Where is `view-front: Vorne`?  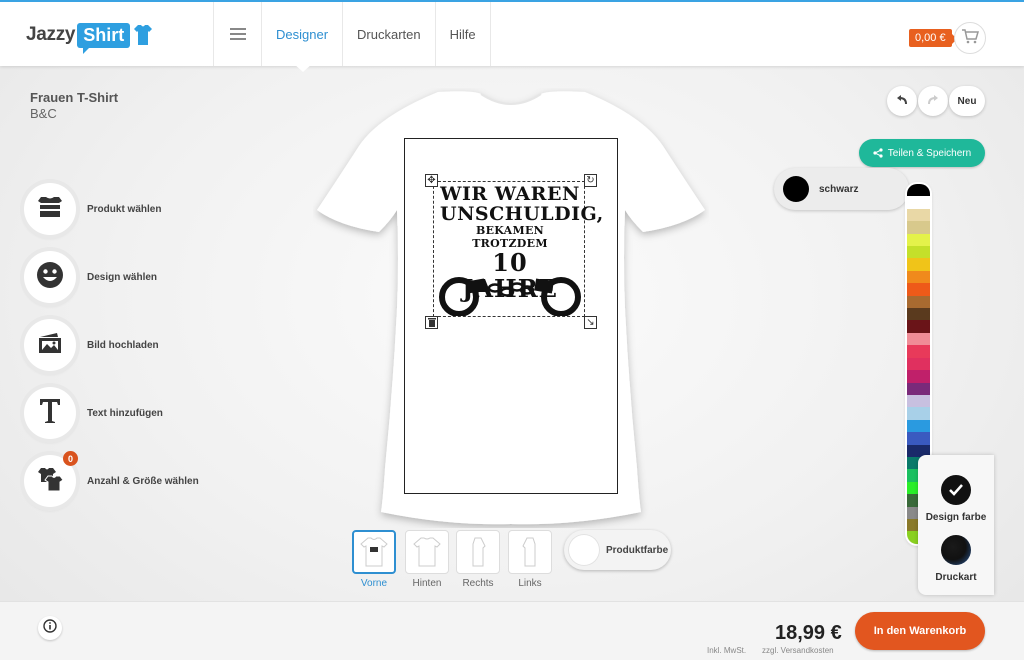
view-front: Vorne is located at coordinates (374, 559).